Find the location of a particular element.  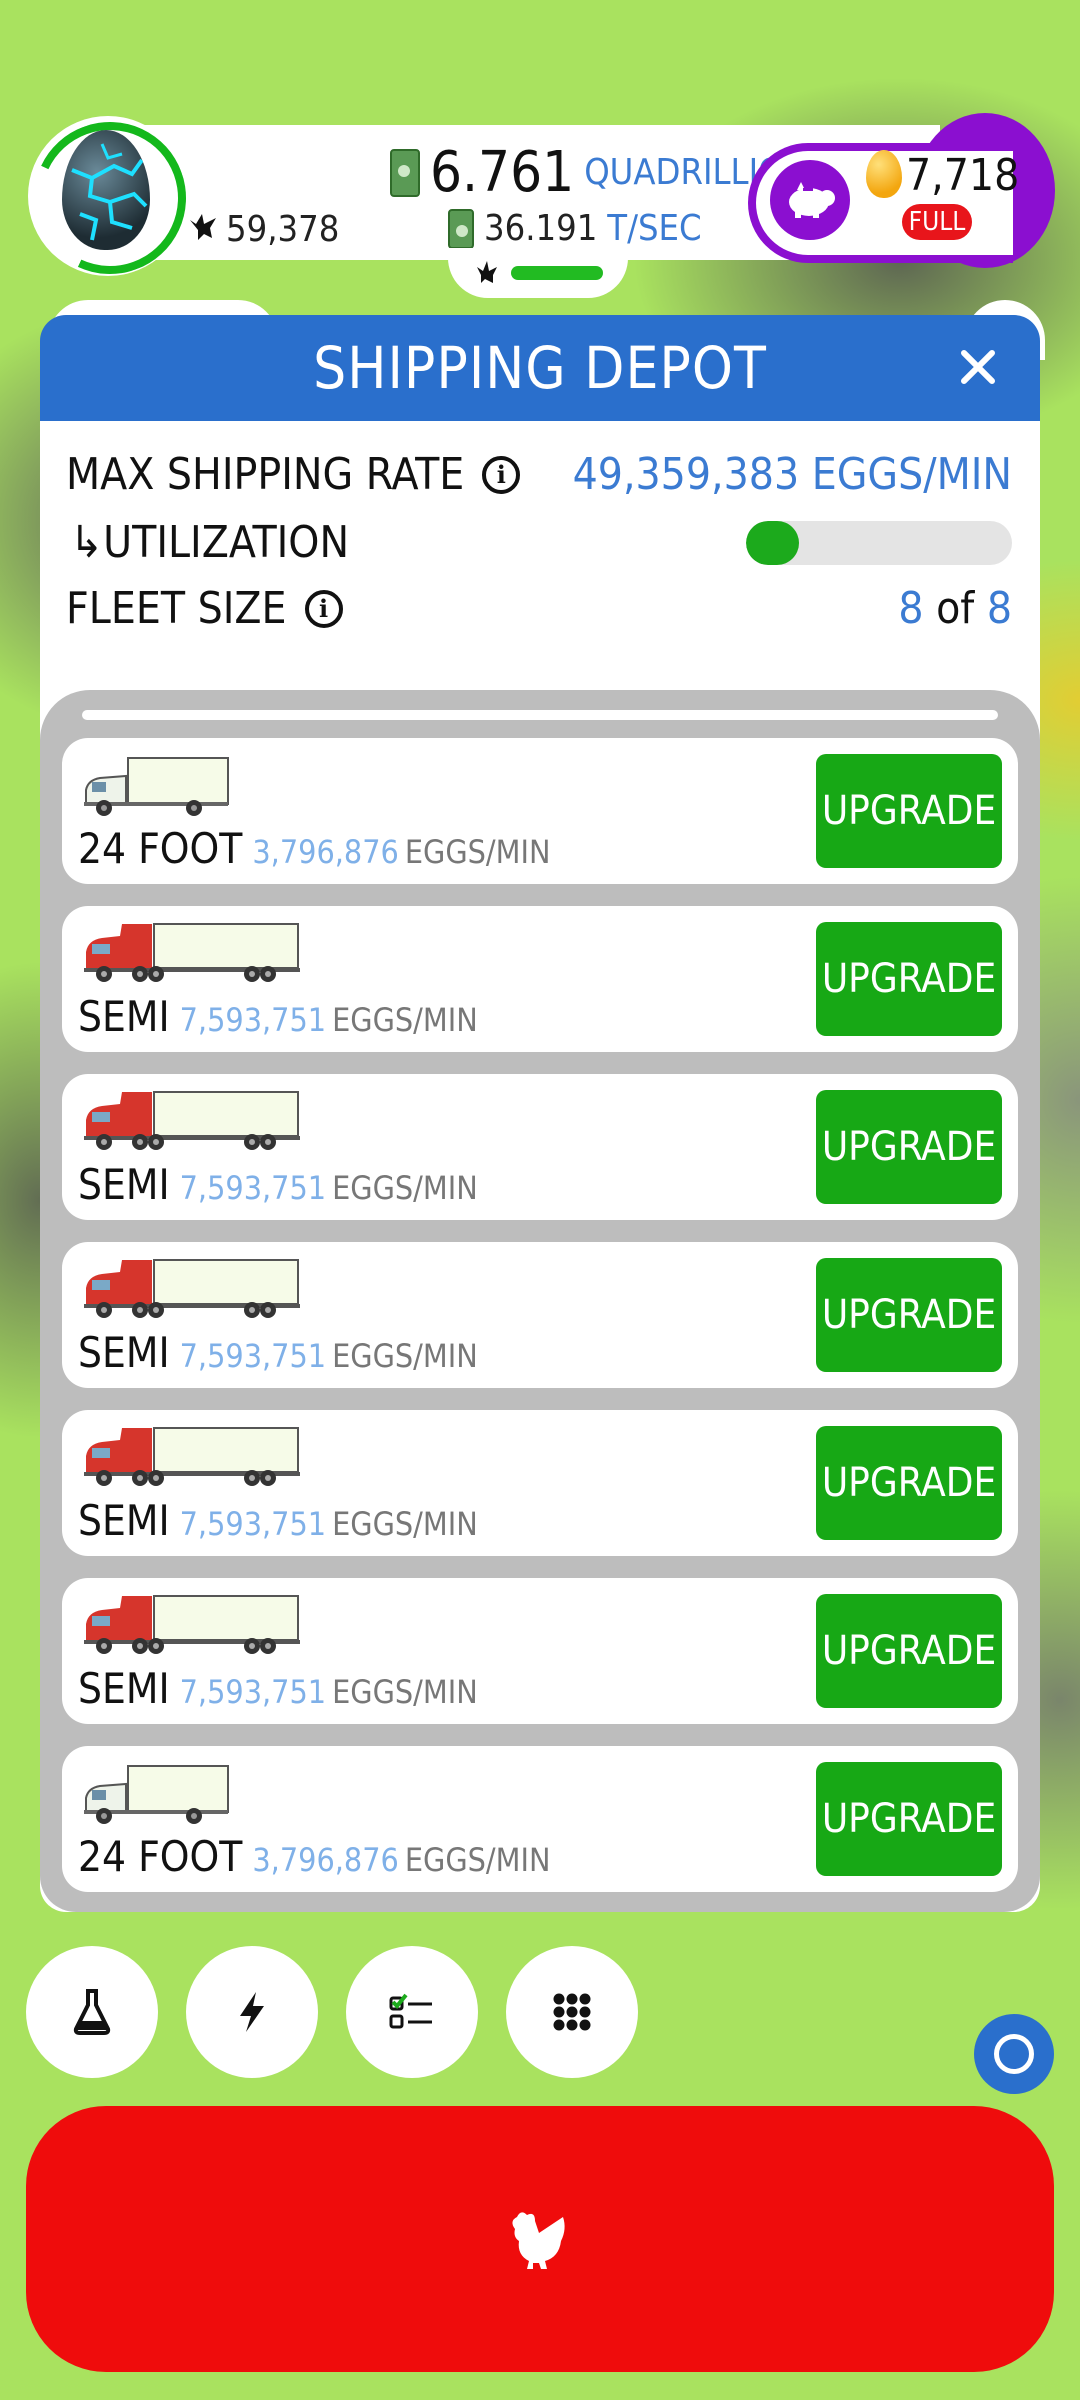

income-rate-value: 36.191 is located at coordinates (541, 228).